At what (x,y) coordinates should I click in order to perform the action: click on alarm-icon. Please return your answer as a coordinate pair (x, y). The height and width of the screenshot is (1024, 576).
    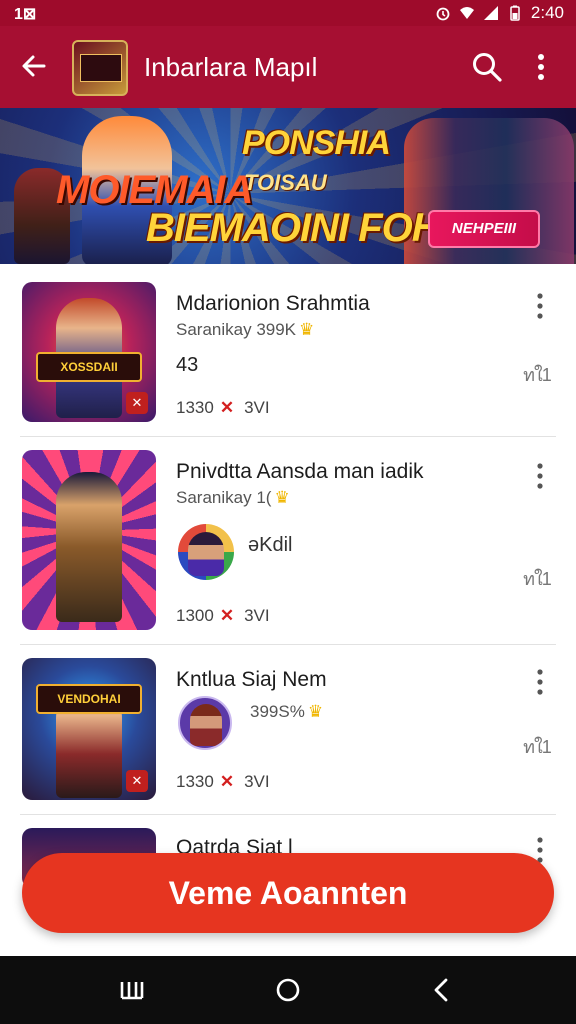
    Looking at the image, I should click on (443, 14).